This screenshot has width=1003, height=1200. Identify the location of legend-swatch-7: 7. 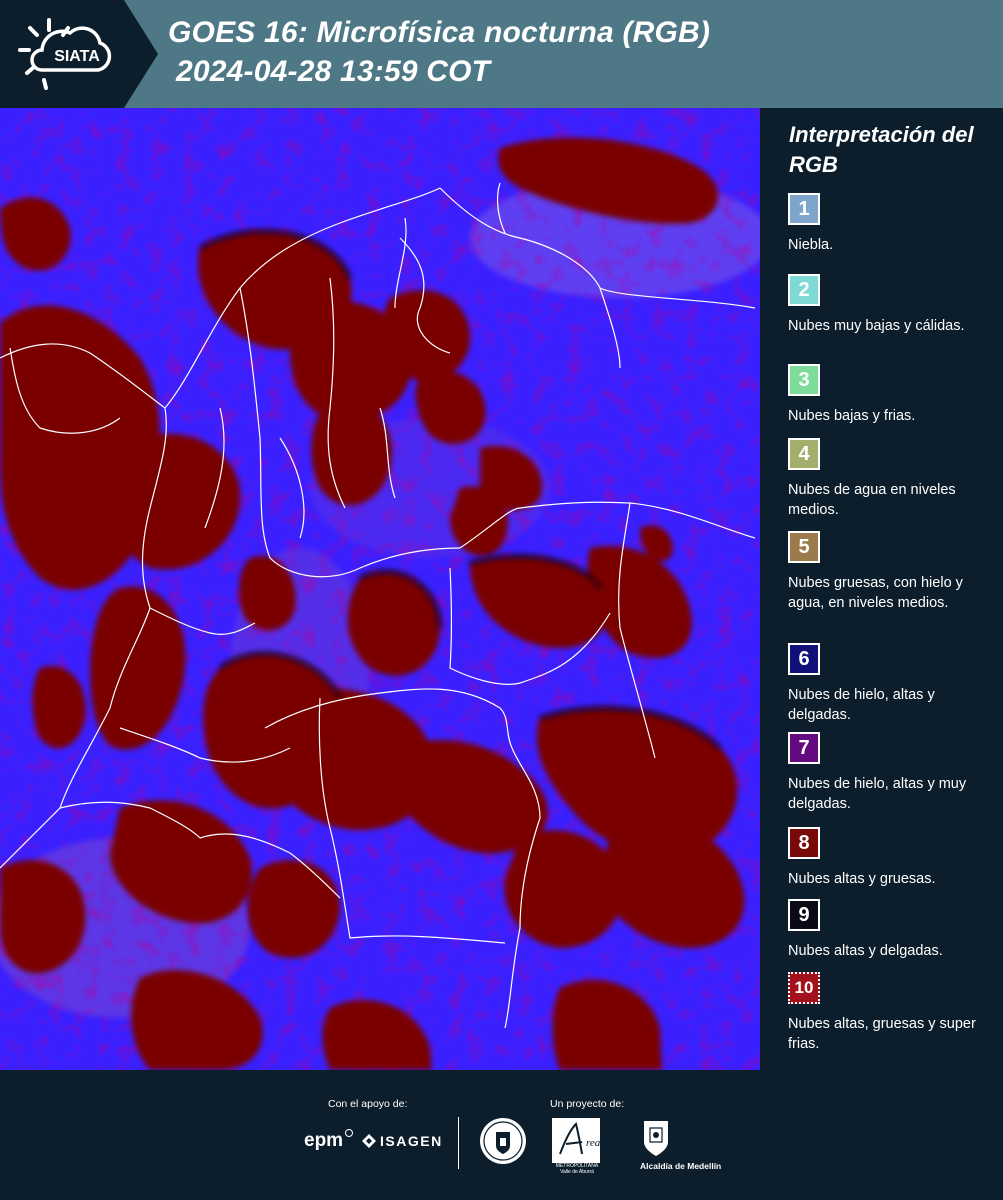
(804, 748).